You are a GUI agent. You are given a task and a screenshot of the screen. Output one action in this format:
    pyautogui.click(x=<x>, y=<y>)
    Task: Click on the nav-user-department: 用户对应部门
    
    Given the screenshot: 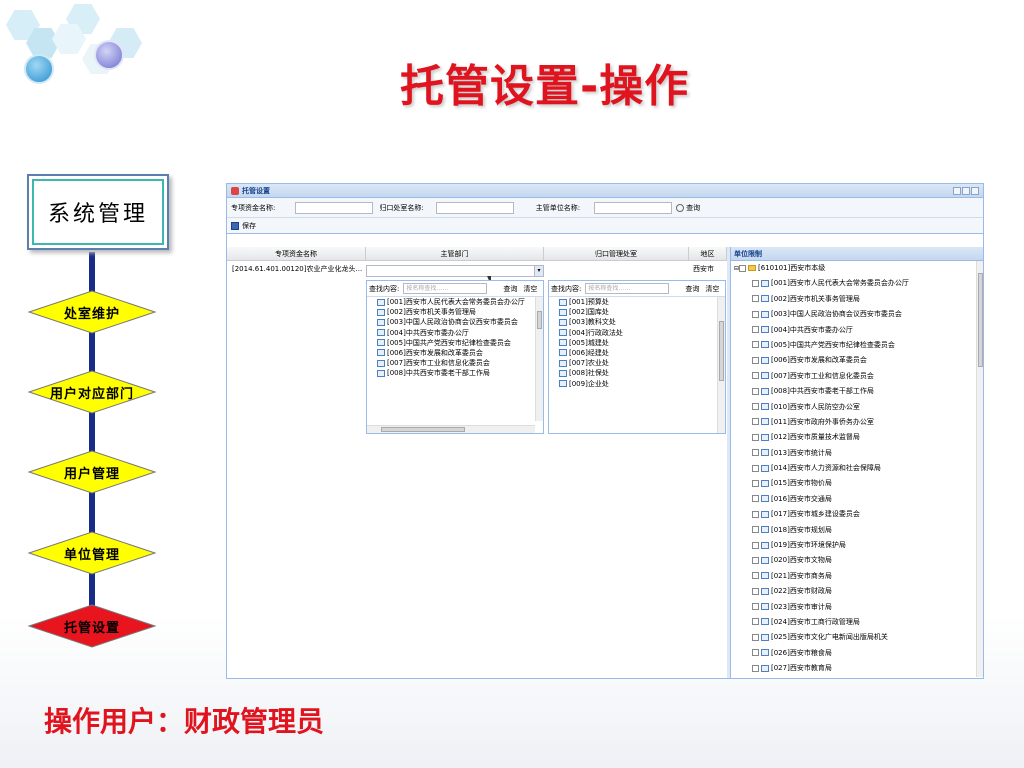 What is the action you would take?
    pyautogui.click(x=92, y=392)
    